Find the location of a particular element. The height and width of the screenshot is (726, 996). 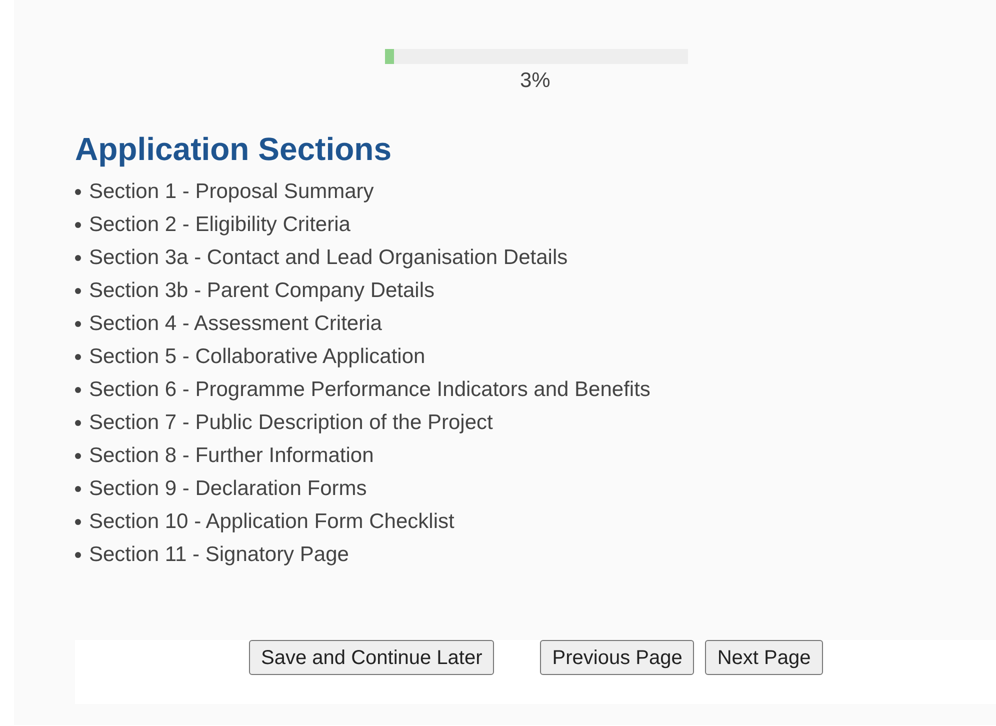

section-link: Section 8 - Further Information is located at coordinates (231, 456).